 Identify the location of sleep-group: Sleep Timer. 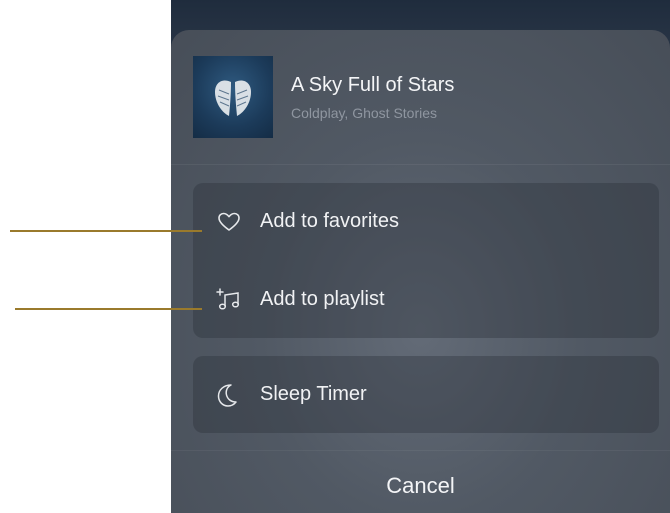
(426, 394).